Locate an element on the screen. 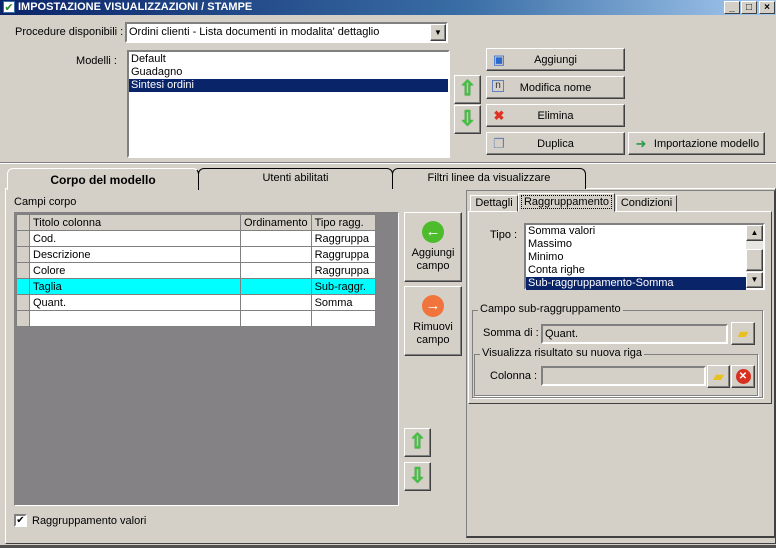  rename-icon: n is located at coordinates (498, 86).